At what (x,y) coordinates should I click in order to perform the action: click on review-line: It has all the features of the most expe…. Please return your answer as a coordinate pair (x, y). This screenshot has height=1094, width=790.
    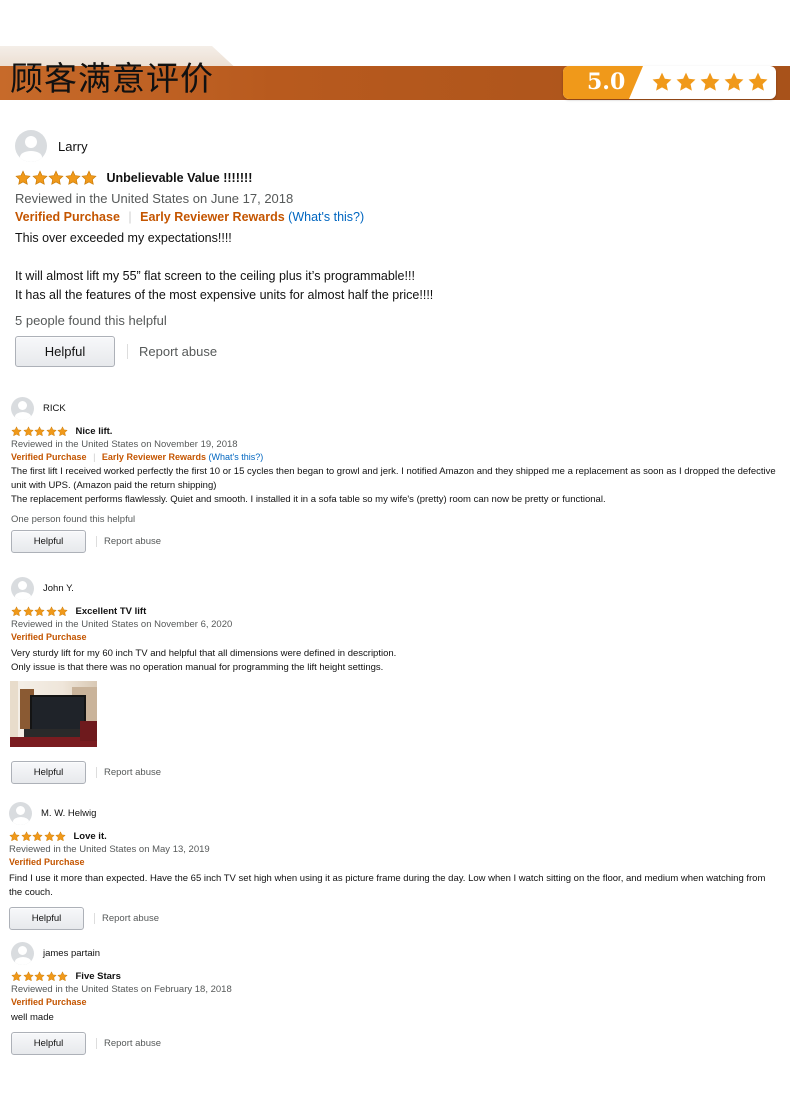
    Looking at the image, I should click on (224, 295).